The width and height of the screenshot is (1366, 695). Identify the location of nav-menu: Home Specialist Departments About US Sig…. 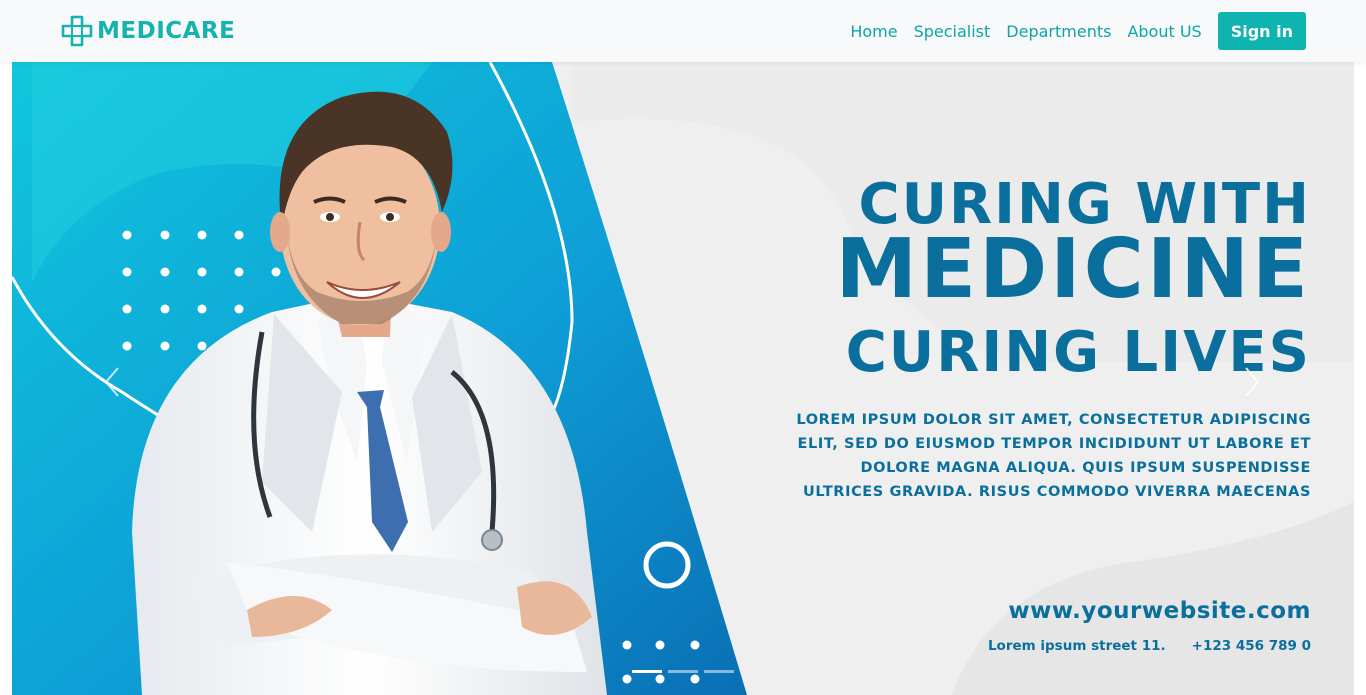
(1078, 31).